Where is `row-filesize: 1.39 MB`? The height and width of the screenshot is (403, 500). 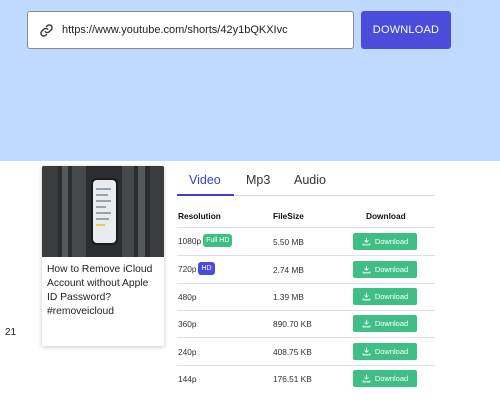
row-filesize: 1.39 MB is located at coordinates (288, 297).